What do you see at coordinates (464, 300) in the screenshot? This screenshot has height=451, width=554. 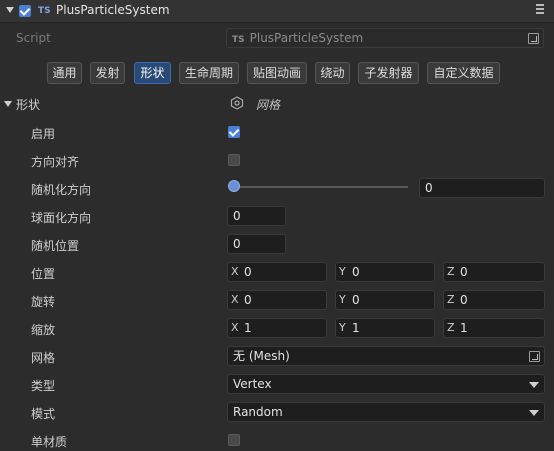 I see `rotation-z-value: 0` at bounding box center [464, 300].